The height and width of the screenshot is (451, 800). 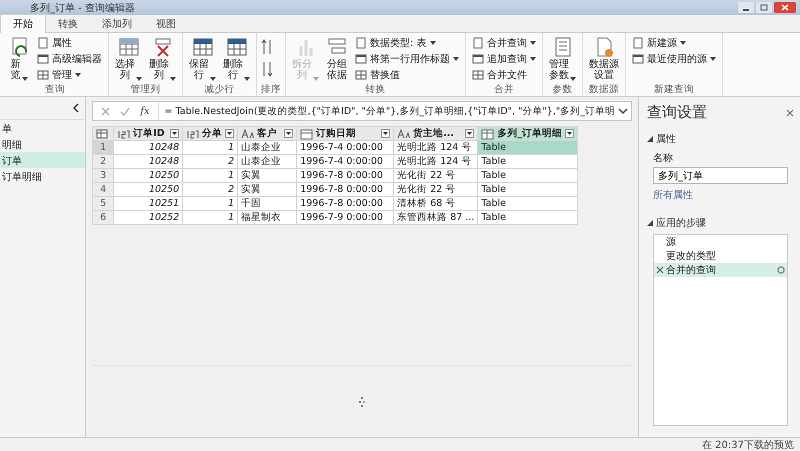 I want to click on table-cell: 10248, so click(x=148, y=161).